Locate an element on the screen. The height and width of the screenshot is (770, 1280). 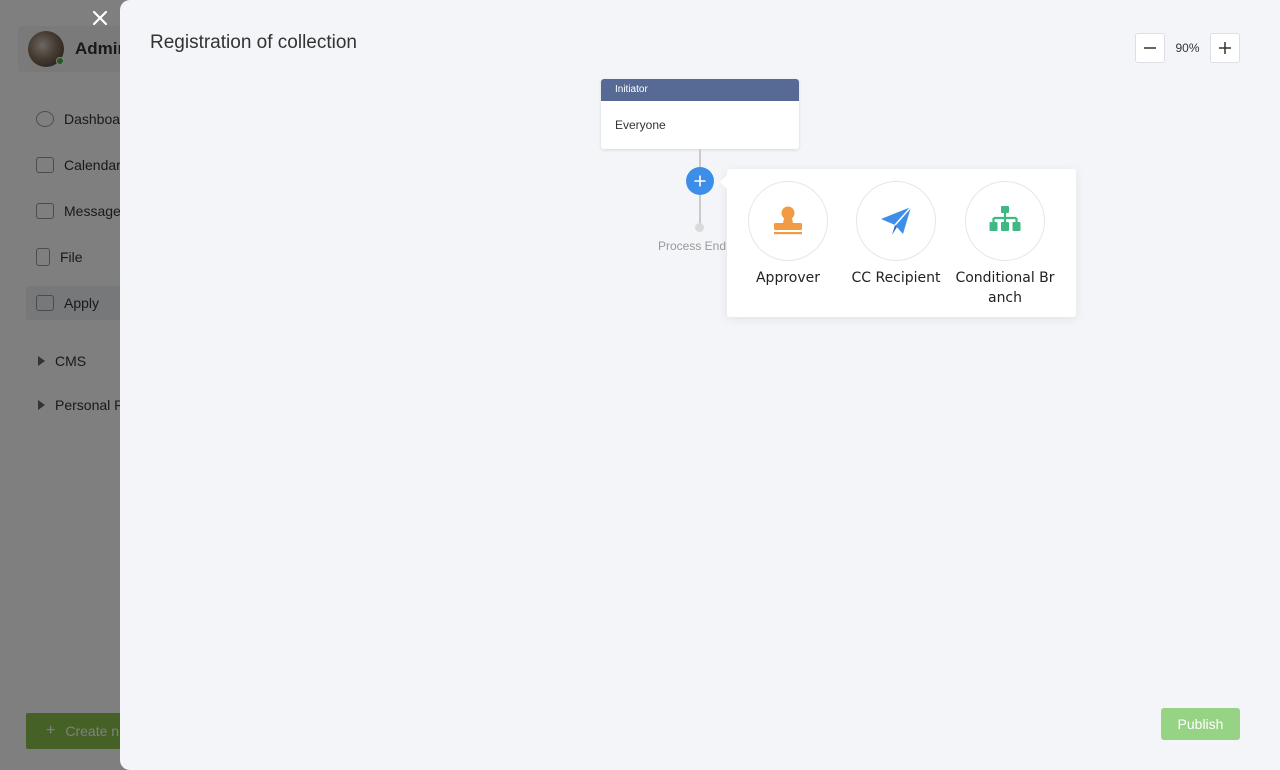
option-label: CC Recipient is located at coordinates (896, 278).